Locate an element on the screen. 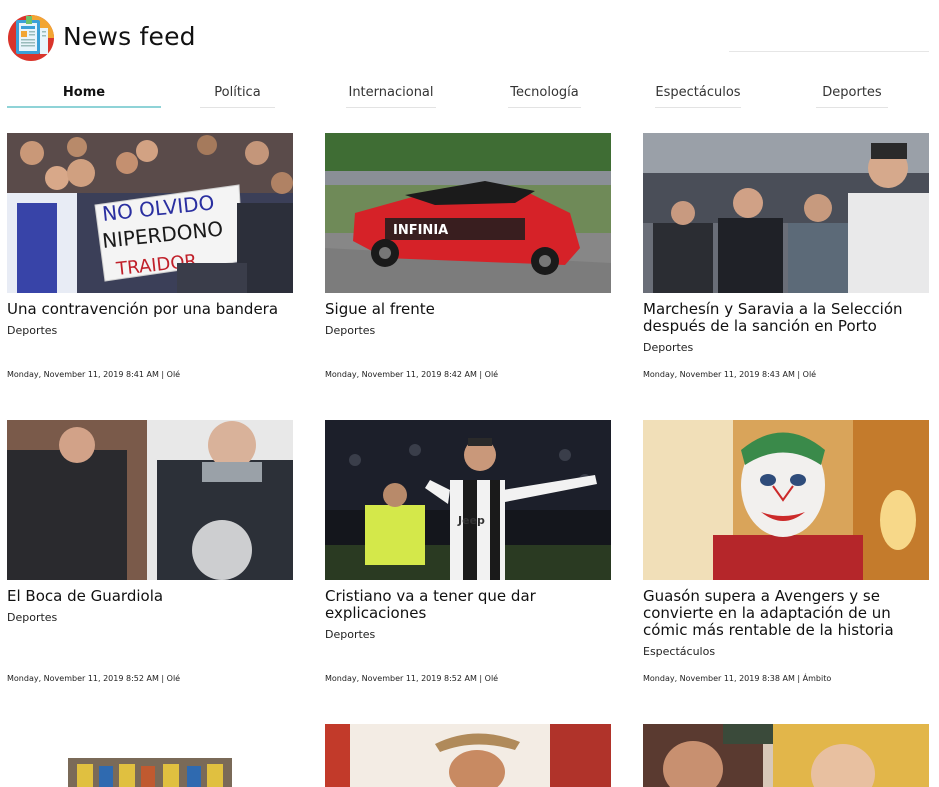 The height and width of the screenshot is (787, 939). tab-label: Tecnología is located at coordinates (544, 92).